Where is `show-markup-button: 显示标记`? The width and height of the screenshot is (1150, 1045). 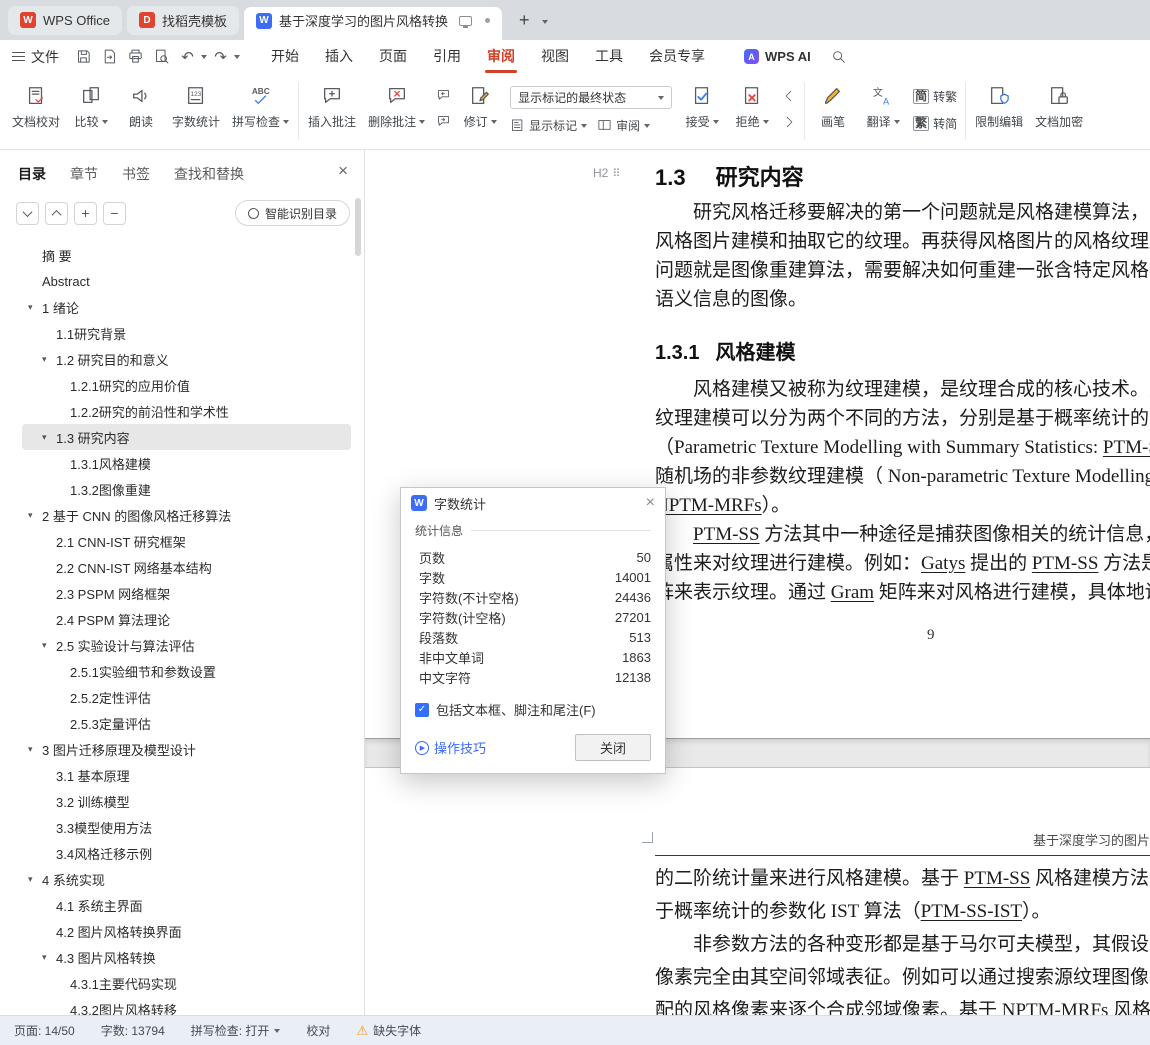
show-markup-button: 显示标记 is located at coordinates (549, 125).